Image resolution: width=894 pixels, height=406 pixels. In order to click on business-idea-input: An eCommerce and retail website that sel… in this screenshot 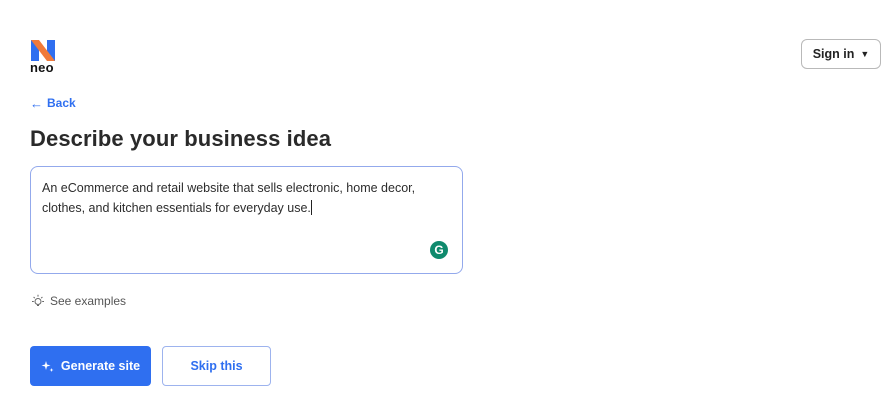, I will do `click(246, 220)`.